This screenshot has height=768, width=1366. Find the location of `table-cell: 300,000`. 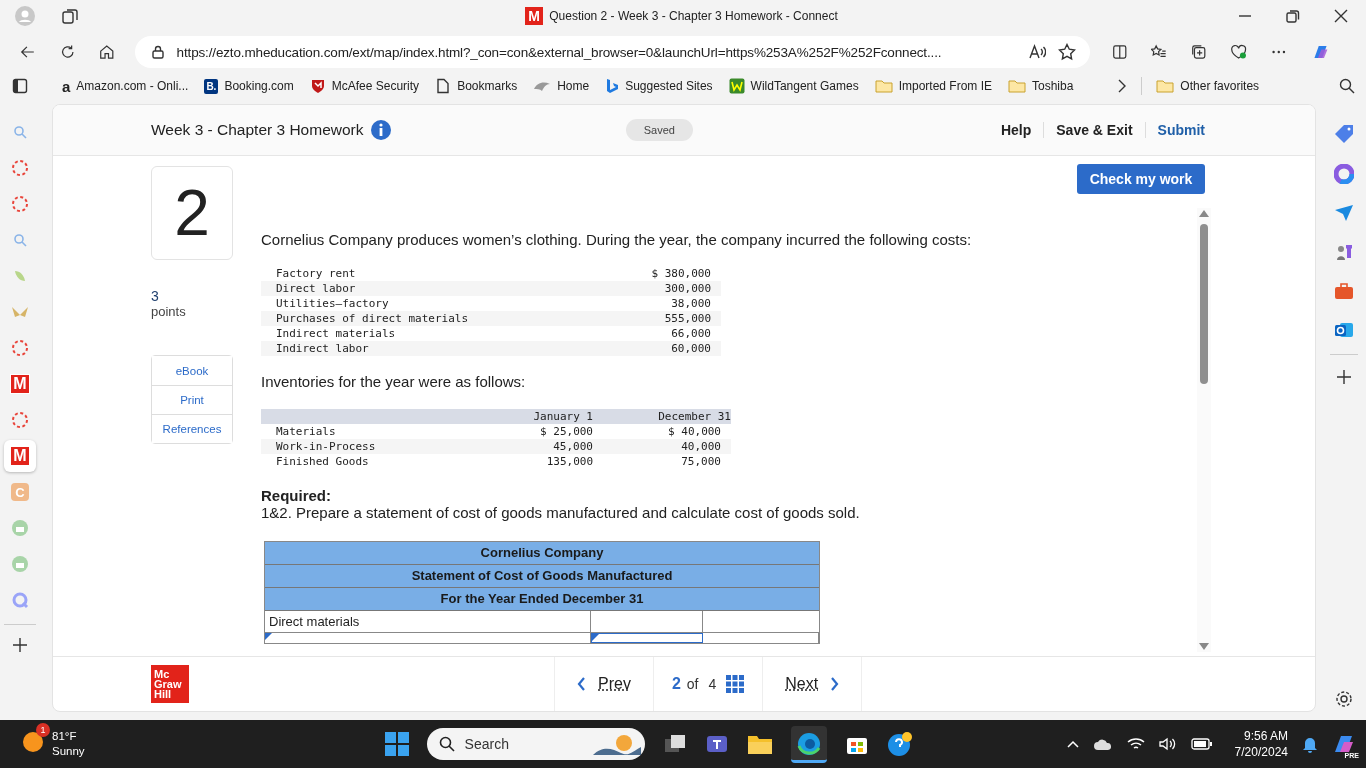

table-cell: 300,000 is located at coordinates (687, 288).